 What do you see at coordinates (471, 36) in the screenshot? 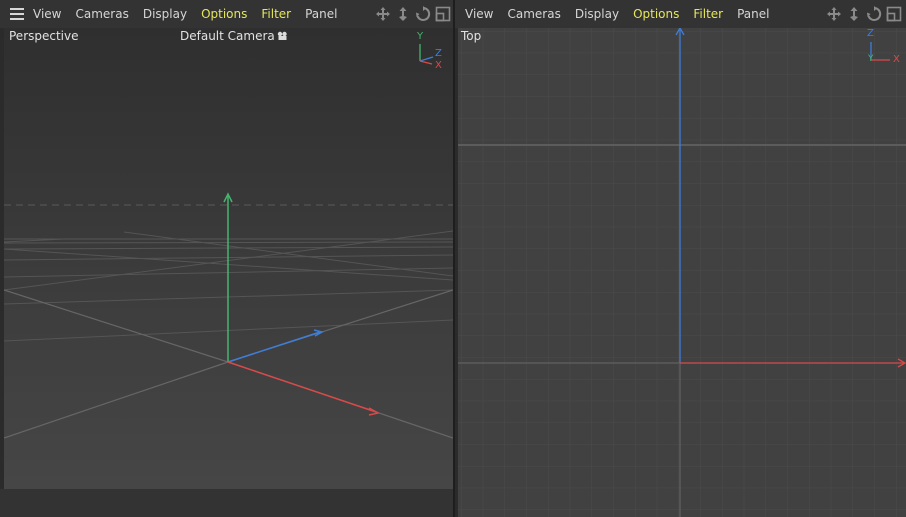
I see `viewport-name-top: Top` at bounding box center [471, 36].